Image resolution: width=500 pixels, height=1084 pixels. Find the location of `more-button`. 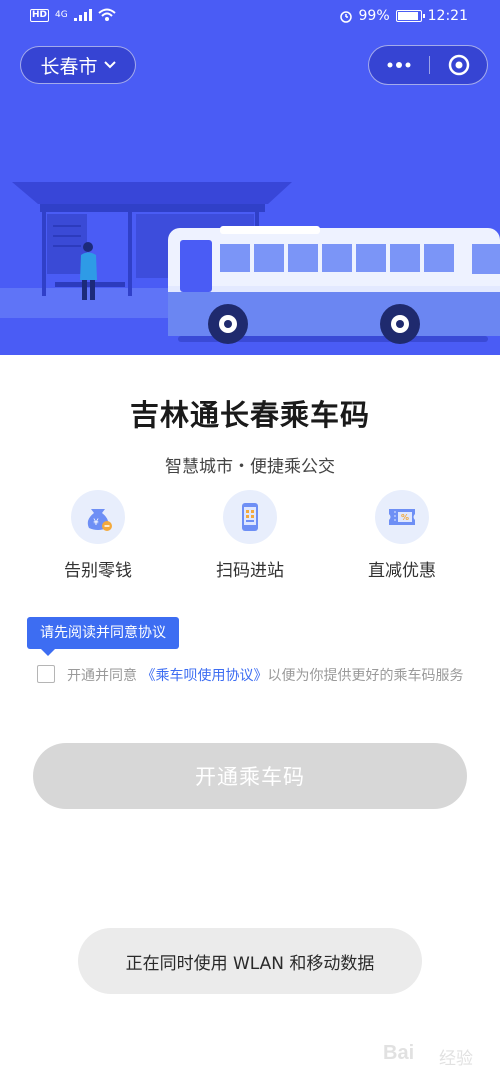

more-button is located at coordinates (399, 65).